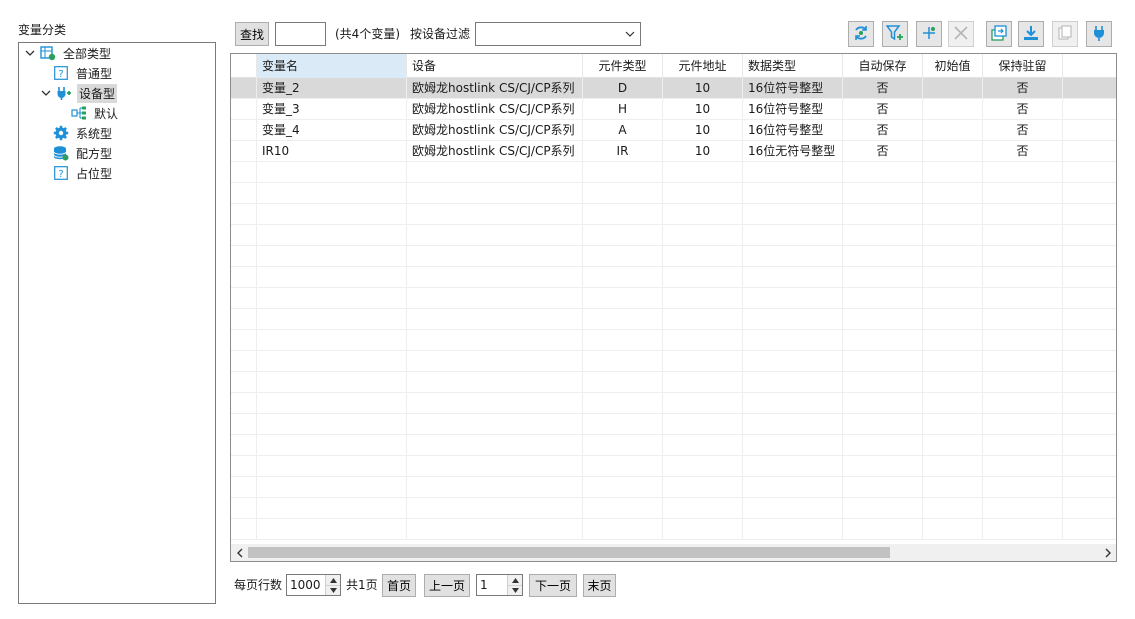  Describe the element at coordinates (895, 34) in the screenshot. I see `filter-add-button` at that location.